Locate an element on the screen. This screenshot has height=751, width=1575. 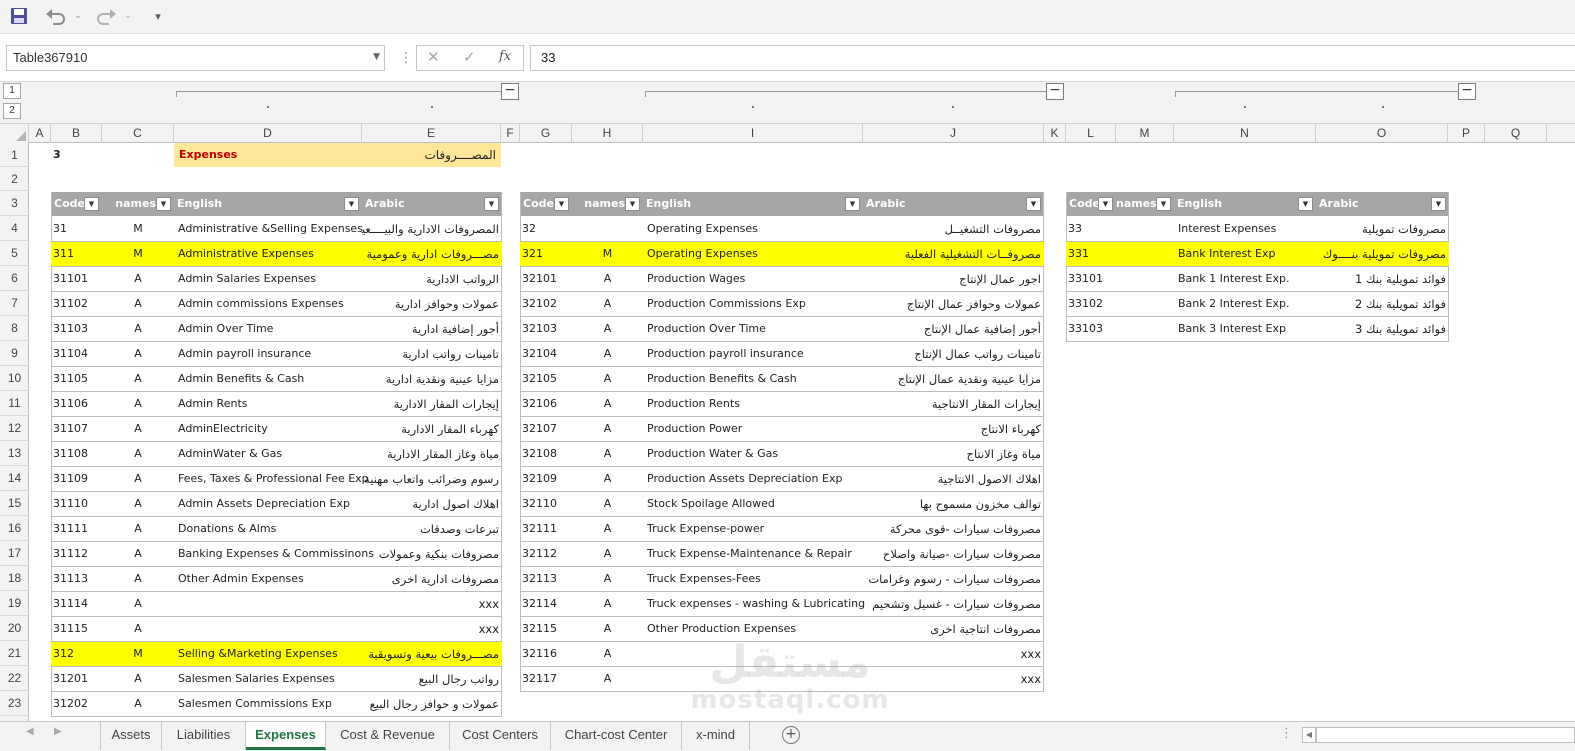
code-cell: 31111 is located at coordinates (70, 529).